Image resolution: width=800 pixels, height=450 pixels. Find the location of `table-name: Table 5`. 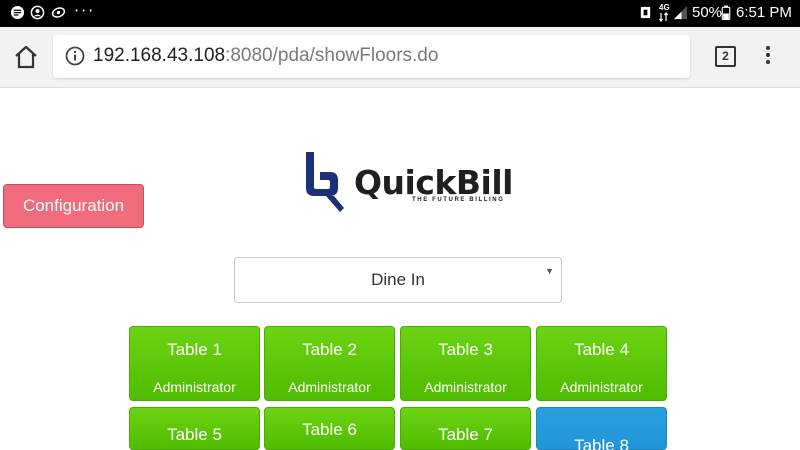

table-name: Table 5 is located at coordinates (194, 434).